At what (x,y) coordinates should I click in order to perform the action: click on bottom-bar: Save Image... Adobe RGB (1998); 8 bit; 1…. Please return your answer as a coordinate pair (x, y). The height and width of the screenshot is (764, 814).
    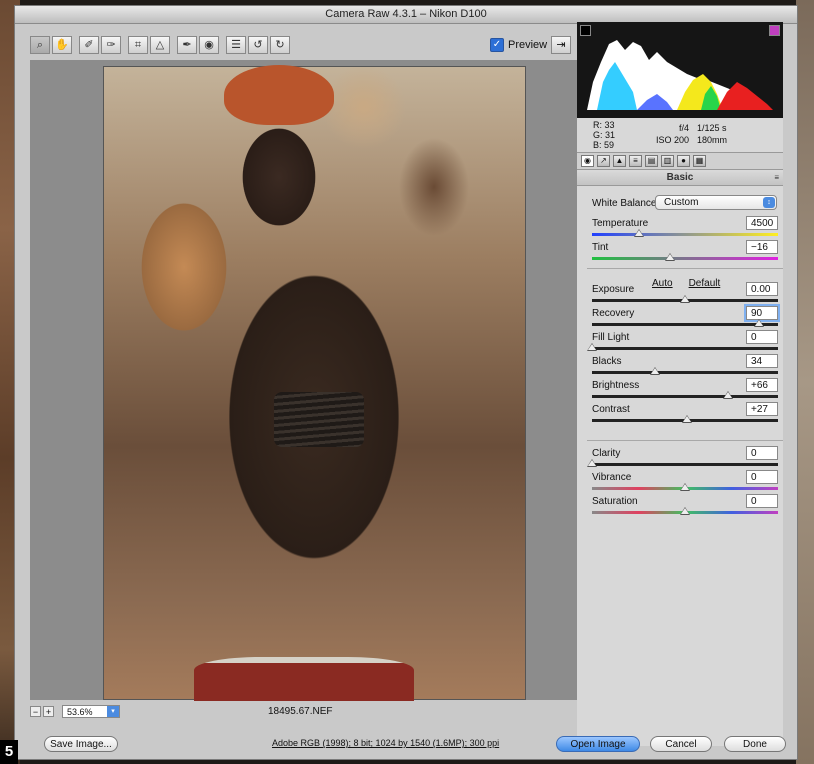
    Looking at the image, I should click on (406, 745).